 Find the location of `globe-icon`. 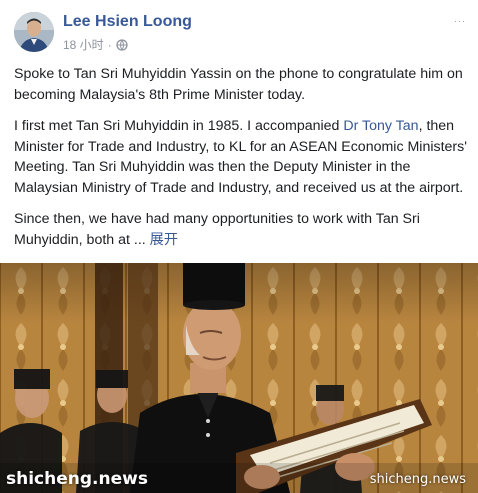

globe-icon is located at coordinates (122, 44).